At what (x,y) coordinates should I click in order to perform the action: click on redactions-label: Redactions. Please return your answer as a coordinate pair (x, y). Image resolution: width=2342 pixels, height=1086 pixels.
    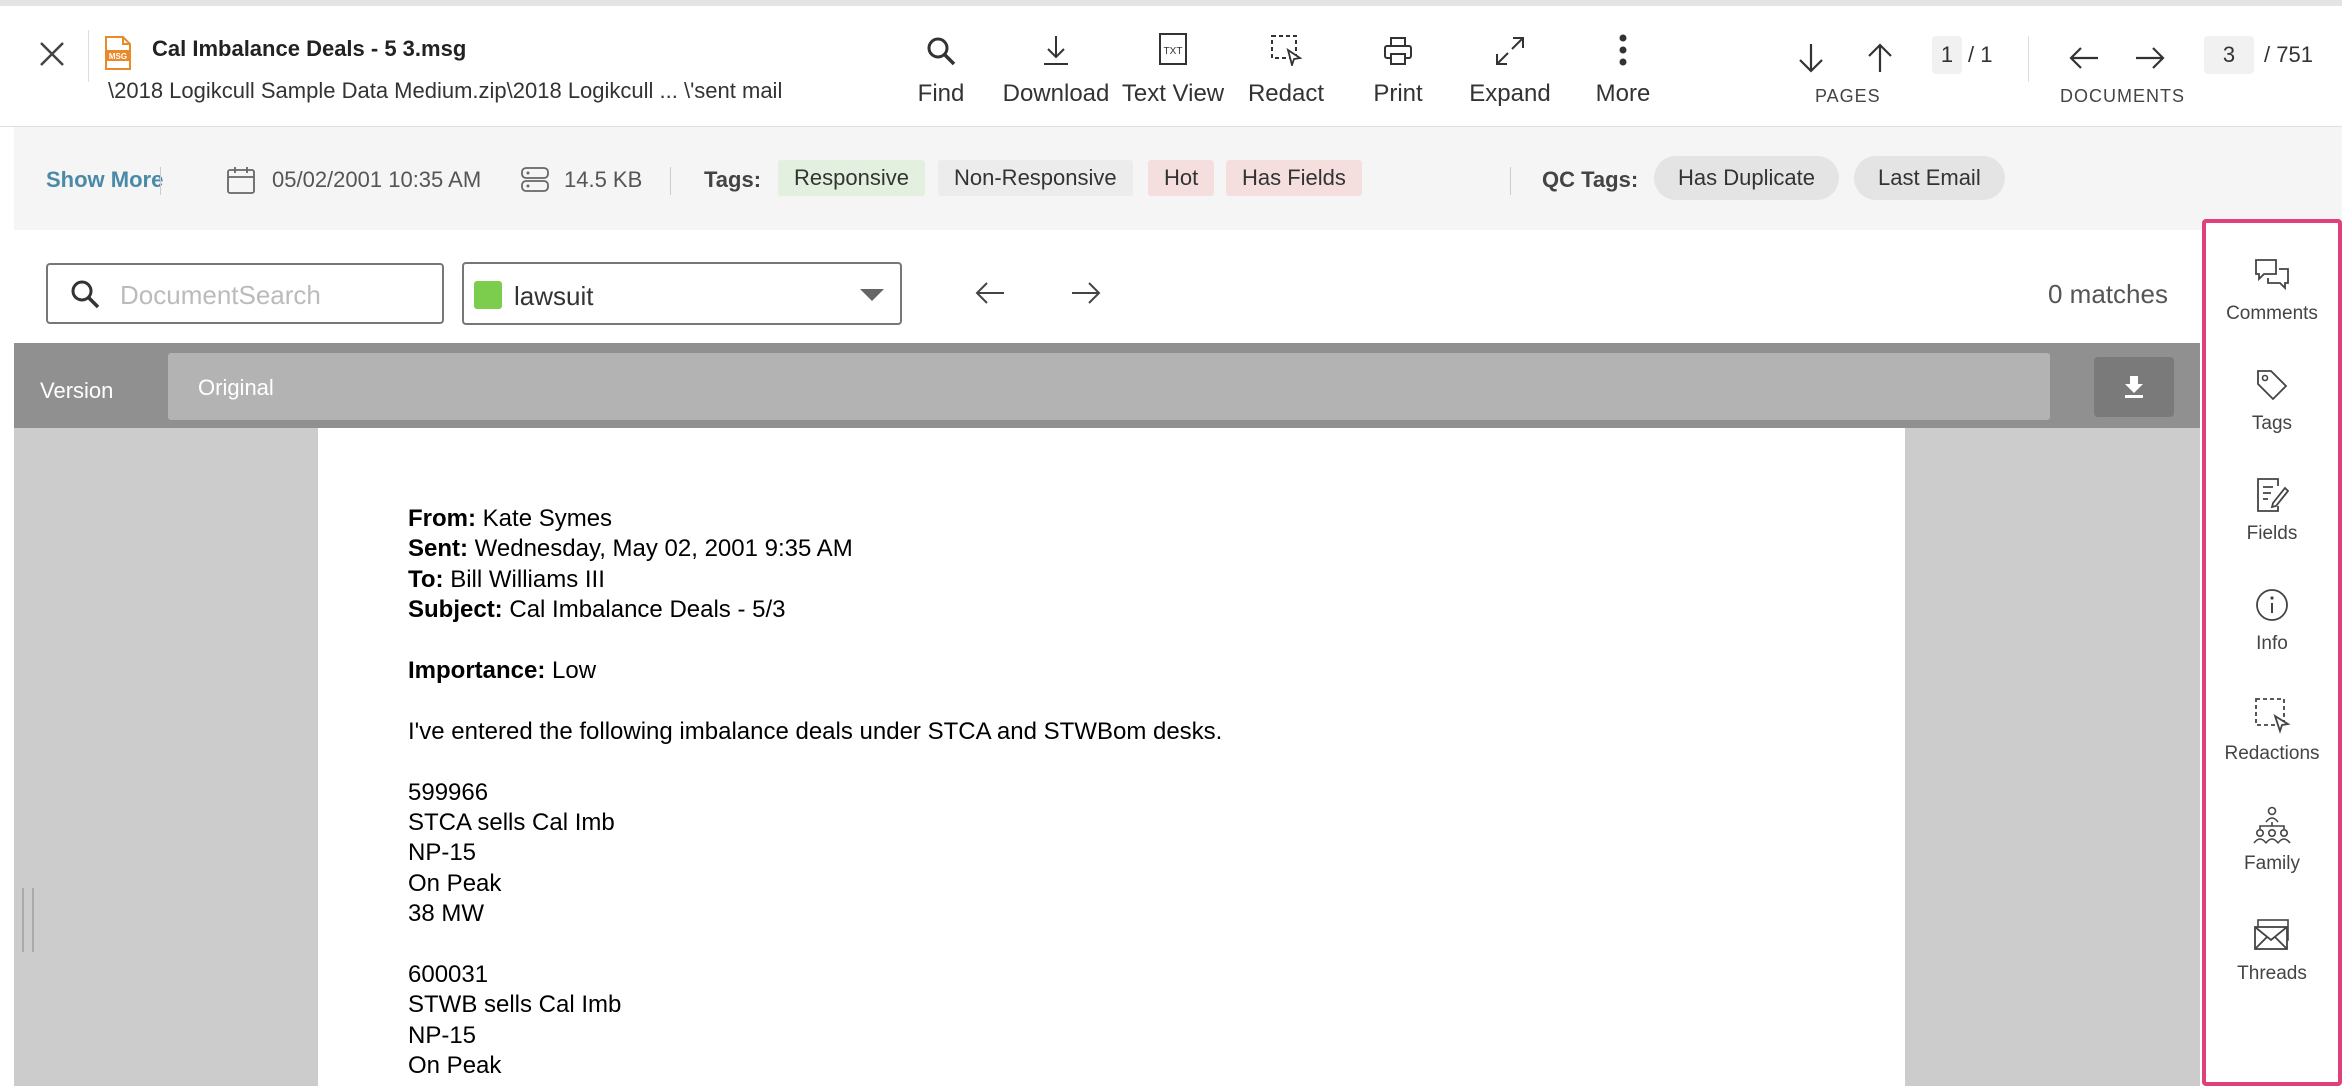
    Looking at the image, I should click on (2272, 753).